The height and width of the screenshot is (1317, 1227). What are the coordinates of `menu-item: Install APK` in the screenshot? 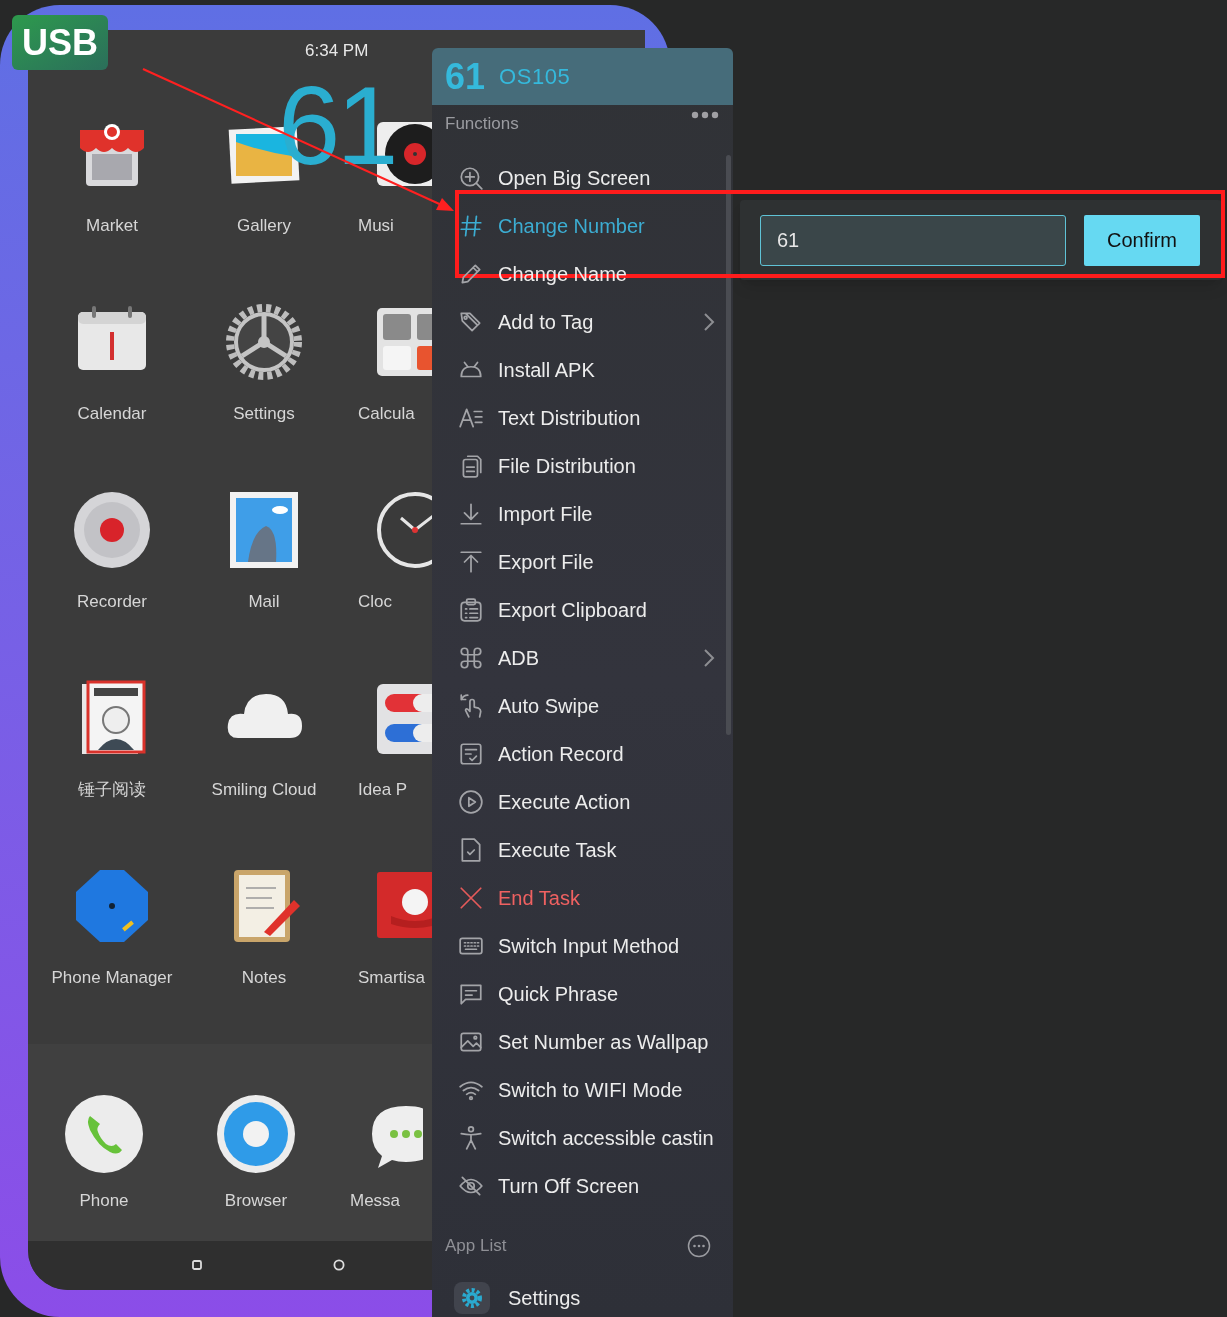 It's located at (582, 370).